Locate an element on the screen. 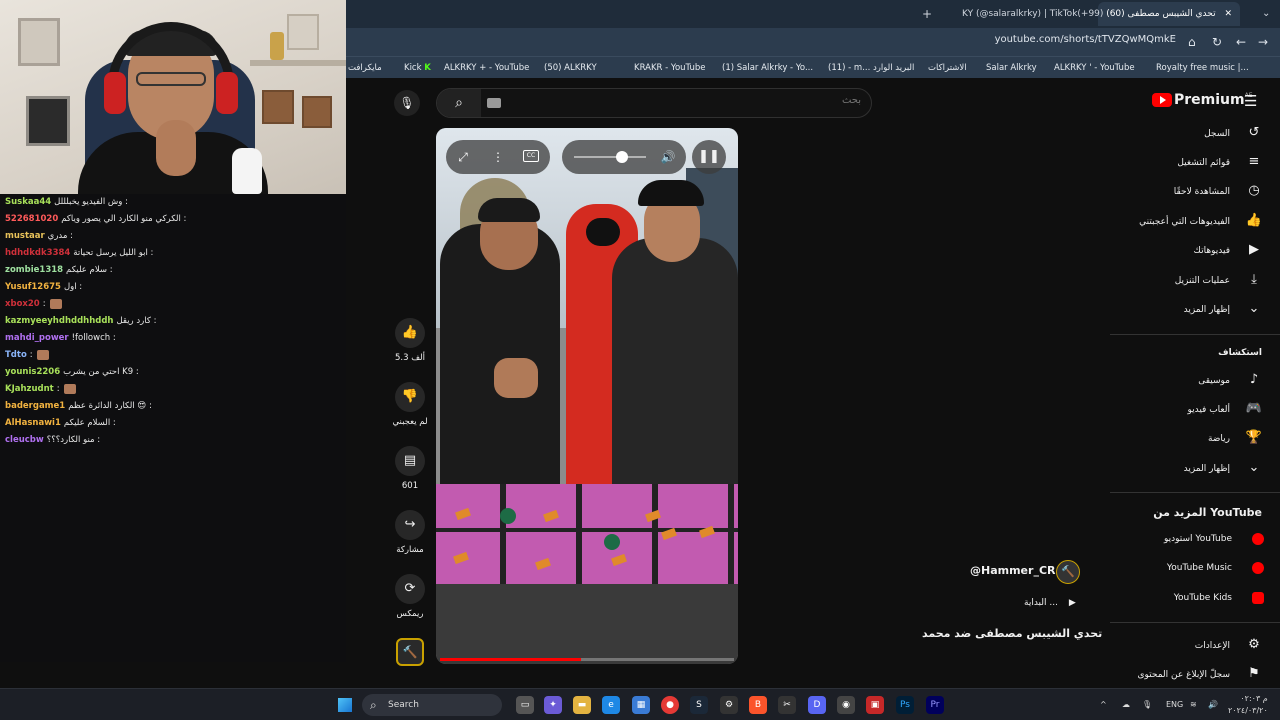  premiere-icon: Pr is located at coordinates (935, 705).